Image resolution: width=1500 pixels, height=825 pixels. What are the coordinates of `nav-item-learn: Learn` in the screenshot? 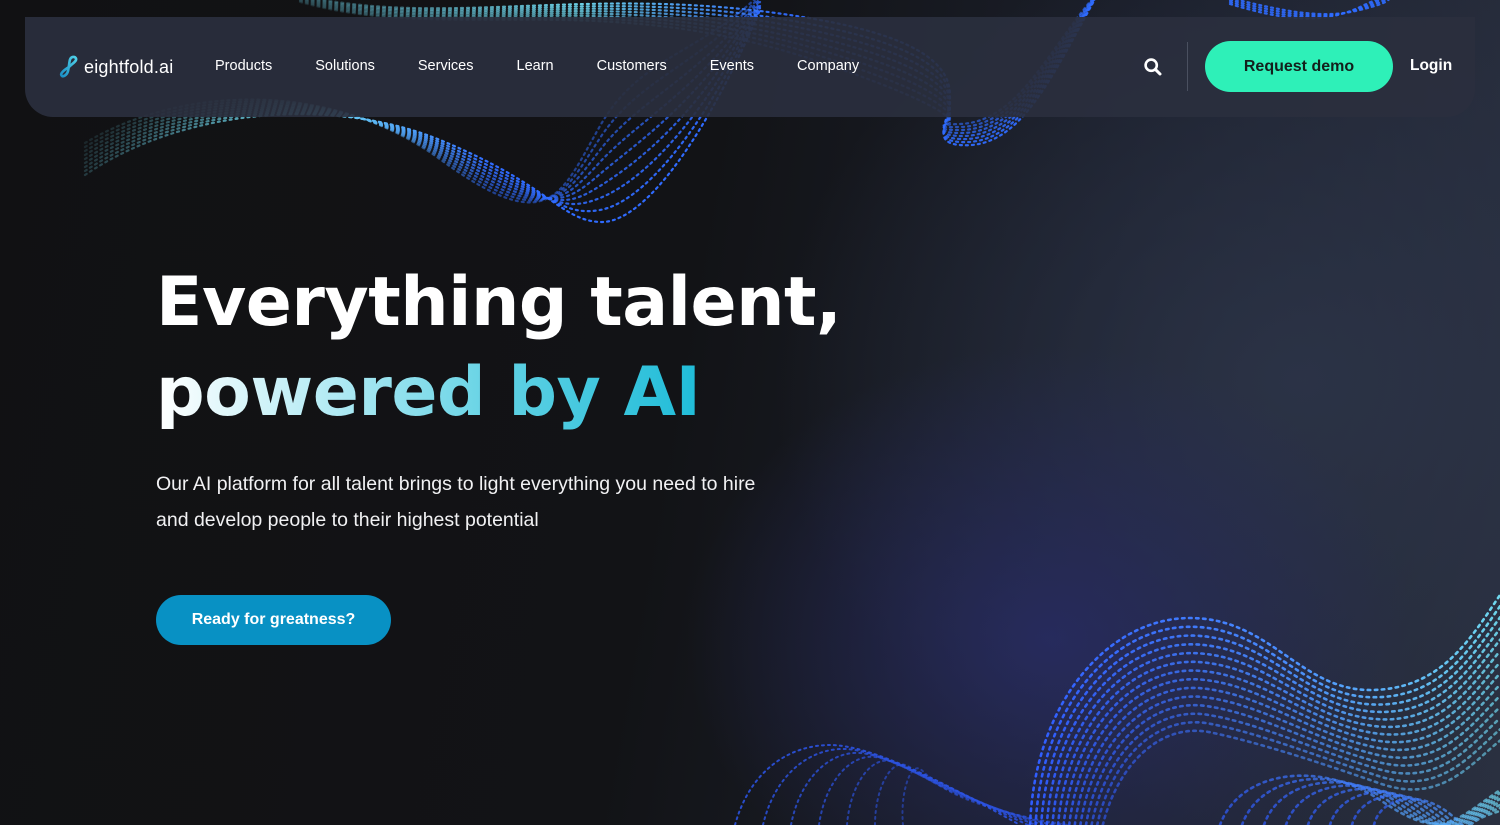 It's located at (535, 66).